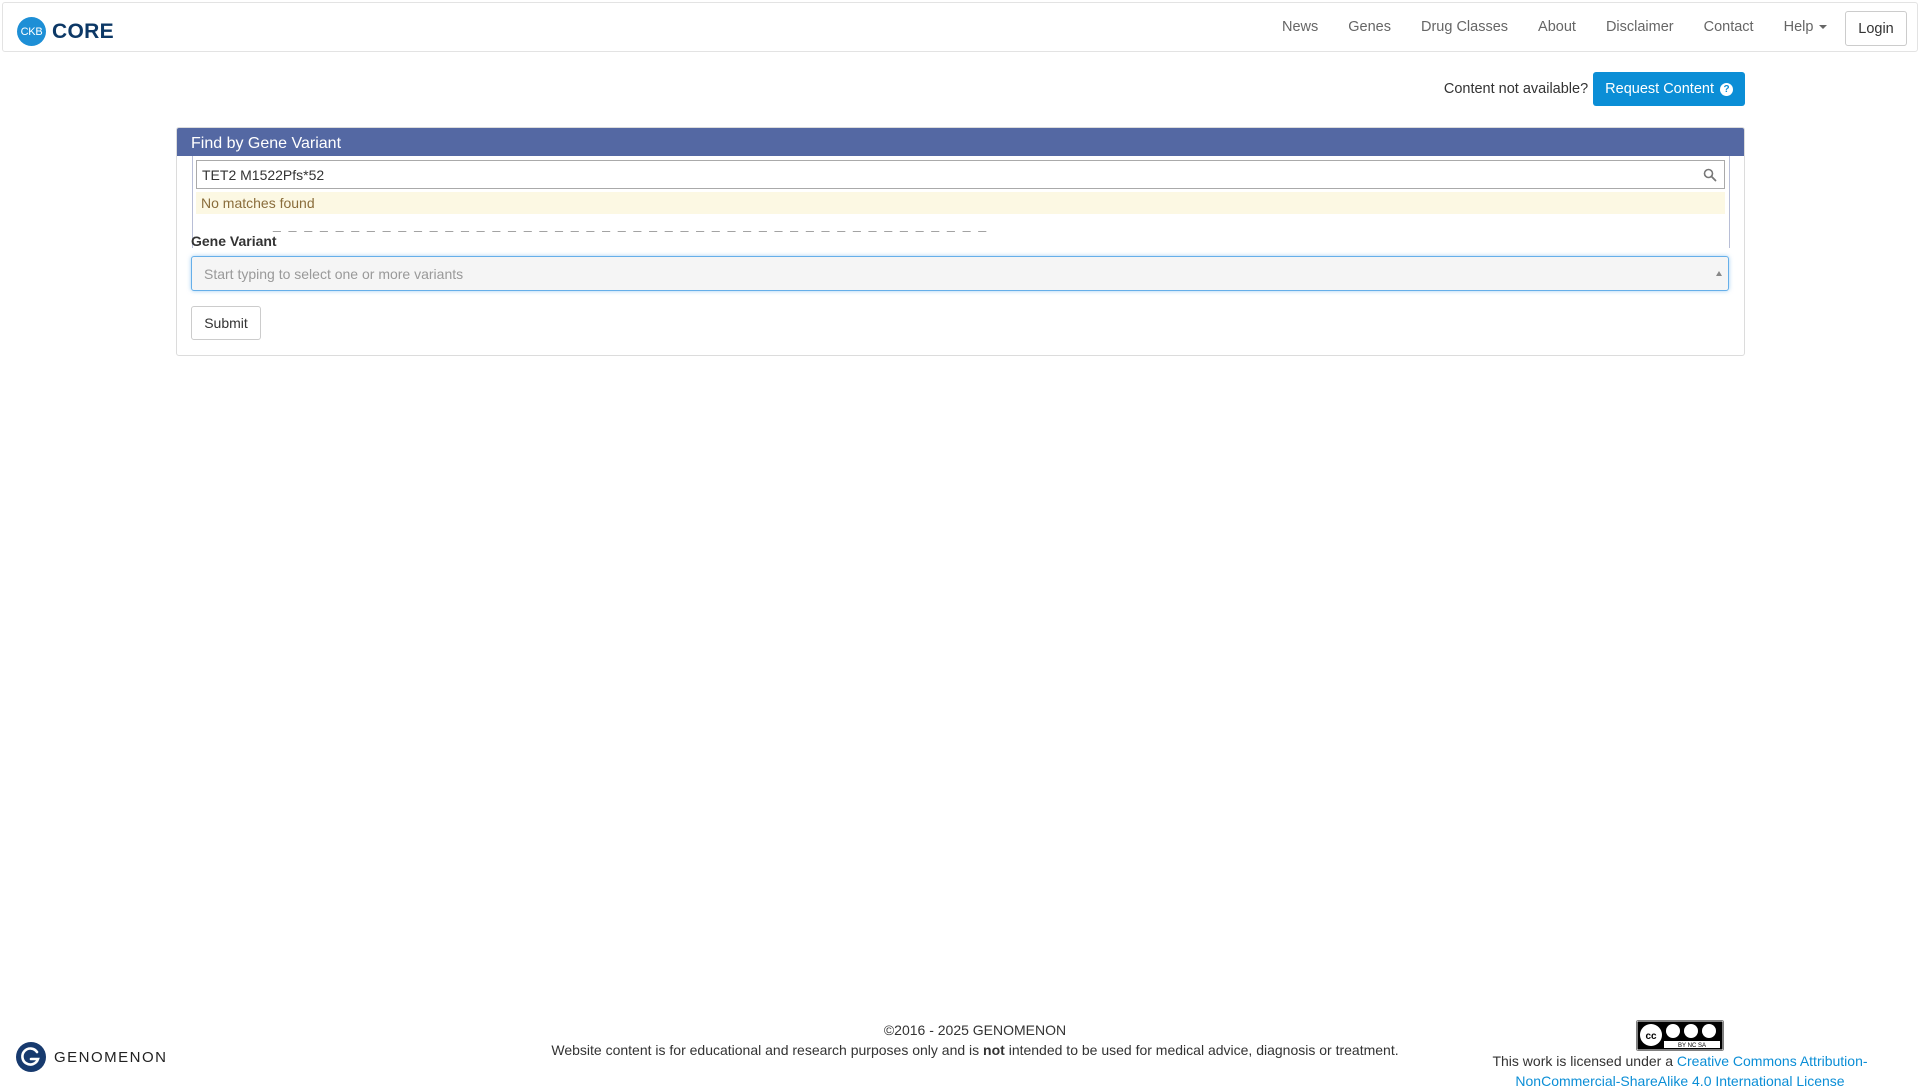 Image resolution: width=1920 pixels, height=1091 pixels. I want to click on ckb-badge-icon: CKB, so click(31, 31).